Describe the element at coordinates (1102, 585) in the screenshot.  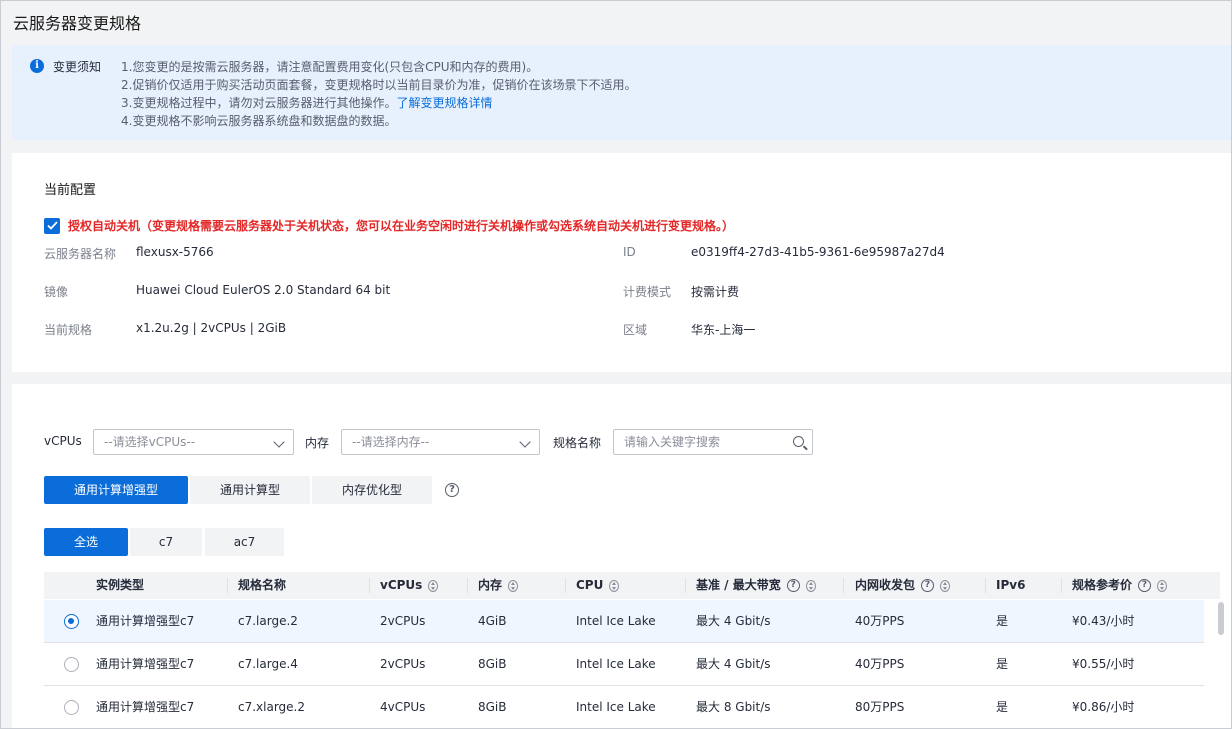
I see `th-label: 规格参考价` at that location.